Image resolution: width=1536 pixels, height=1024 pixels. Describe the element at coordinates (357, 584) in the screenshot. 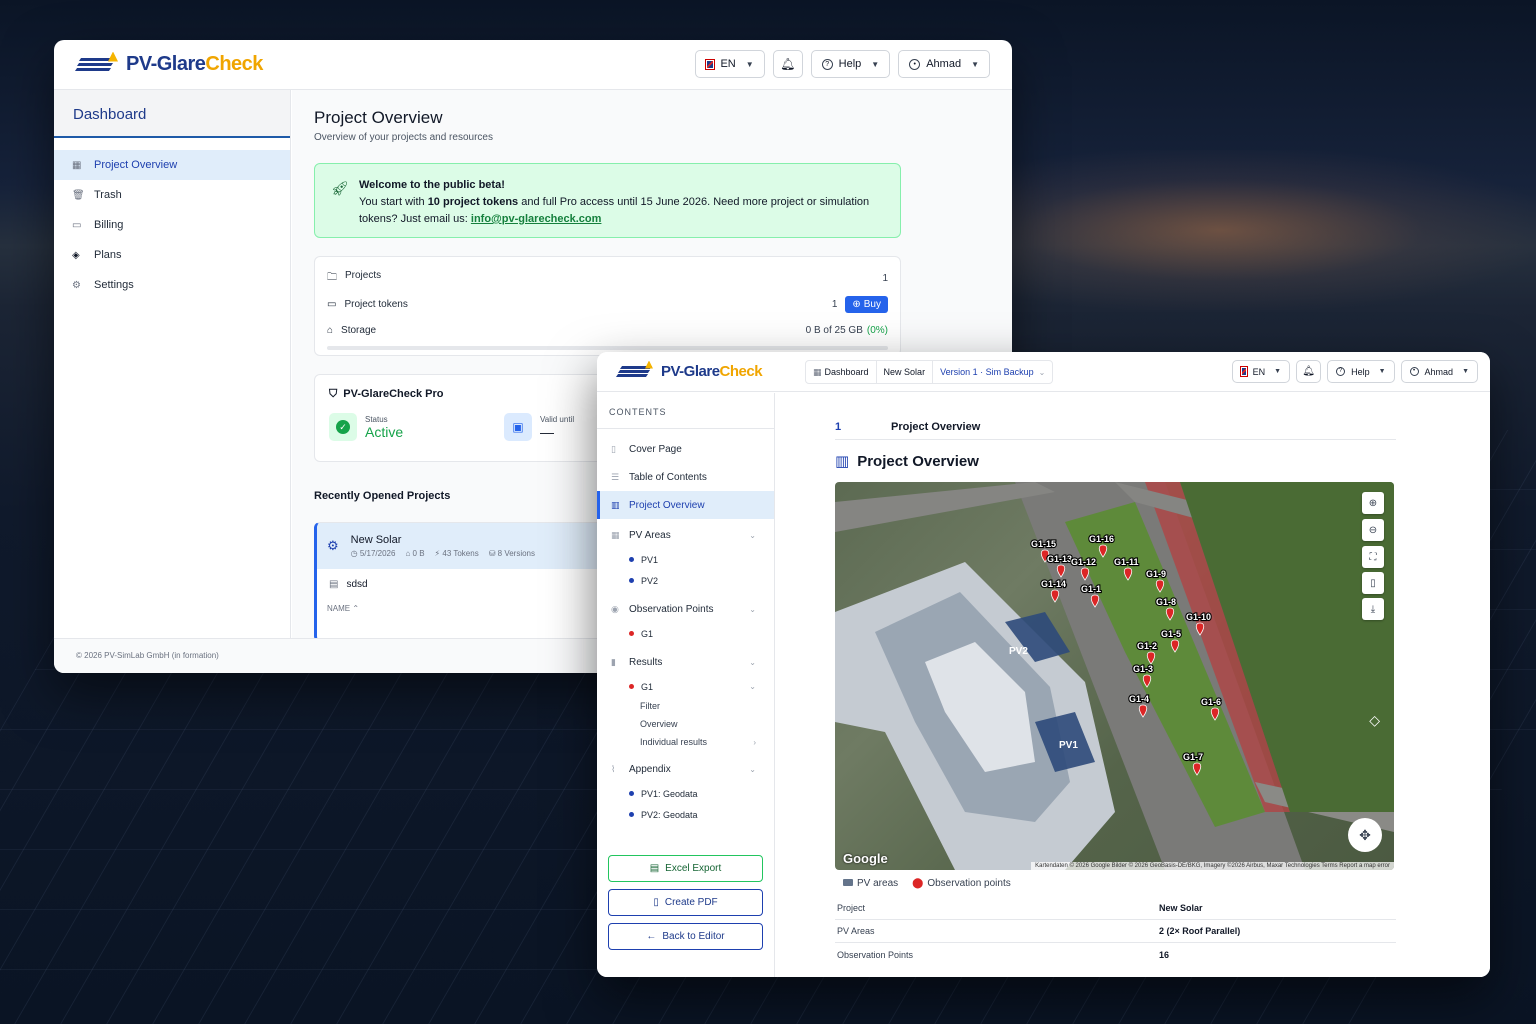

I see `version-name: sdsd` at that location.